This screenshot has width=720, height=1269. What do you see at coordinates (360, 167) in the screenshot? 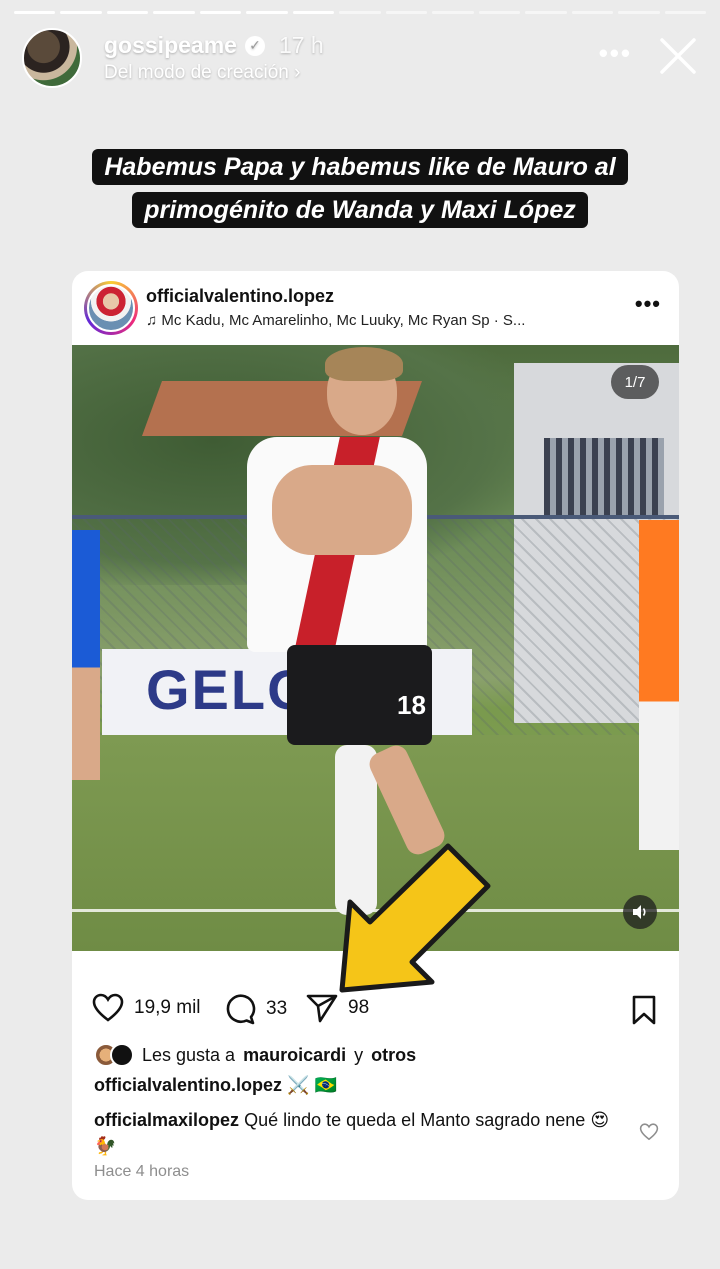
I see `headline-line-1: Habemus Papa y habemus like de Mauro al` at bounding box center [360, 167].